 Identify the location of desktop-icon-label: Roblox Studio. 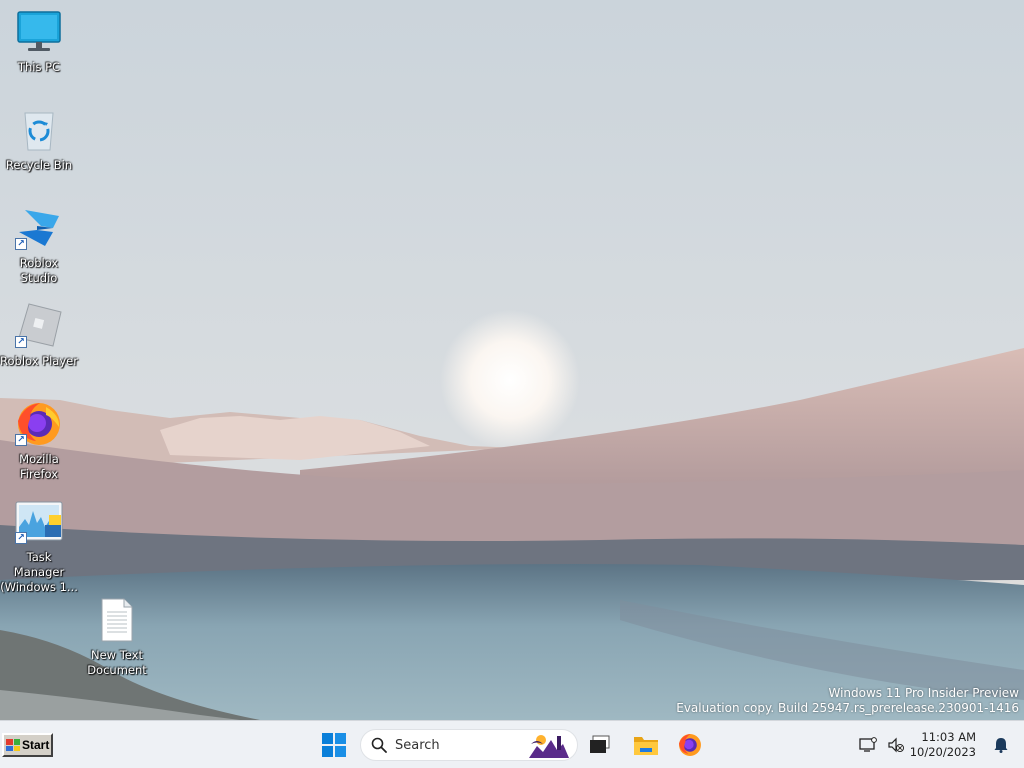
(39, 270).